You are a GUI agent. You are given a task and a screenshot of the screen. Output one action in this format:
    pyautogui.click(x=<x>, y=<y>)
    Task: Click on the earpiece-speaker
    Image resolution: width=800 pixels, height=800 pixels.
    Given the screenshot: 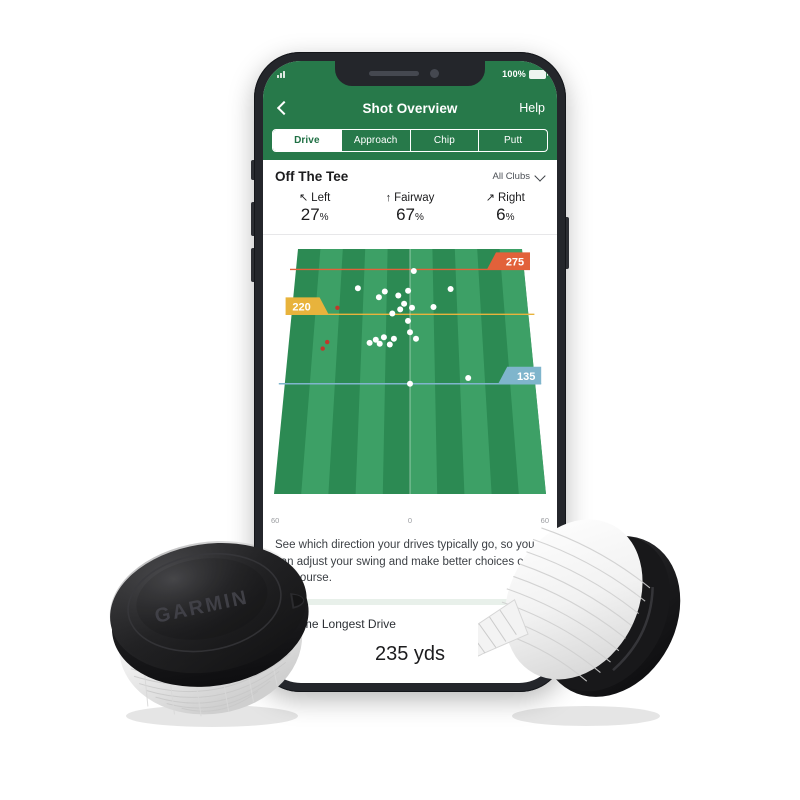 What is the action you would take?
    pyautogui.click(x=394, y=73)
    